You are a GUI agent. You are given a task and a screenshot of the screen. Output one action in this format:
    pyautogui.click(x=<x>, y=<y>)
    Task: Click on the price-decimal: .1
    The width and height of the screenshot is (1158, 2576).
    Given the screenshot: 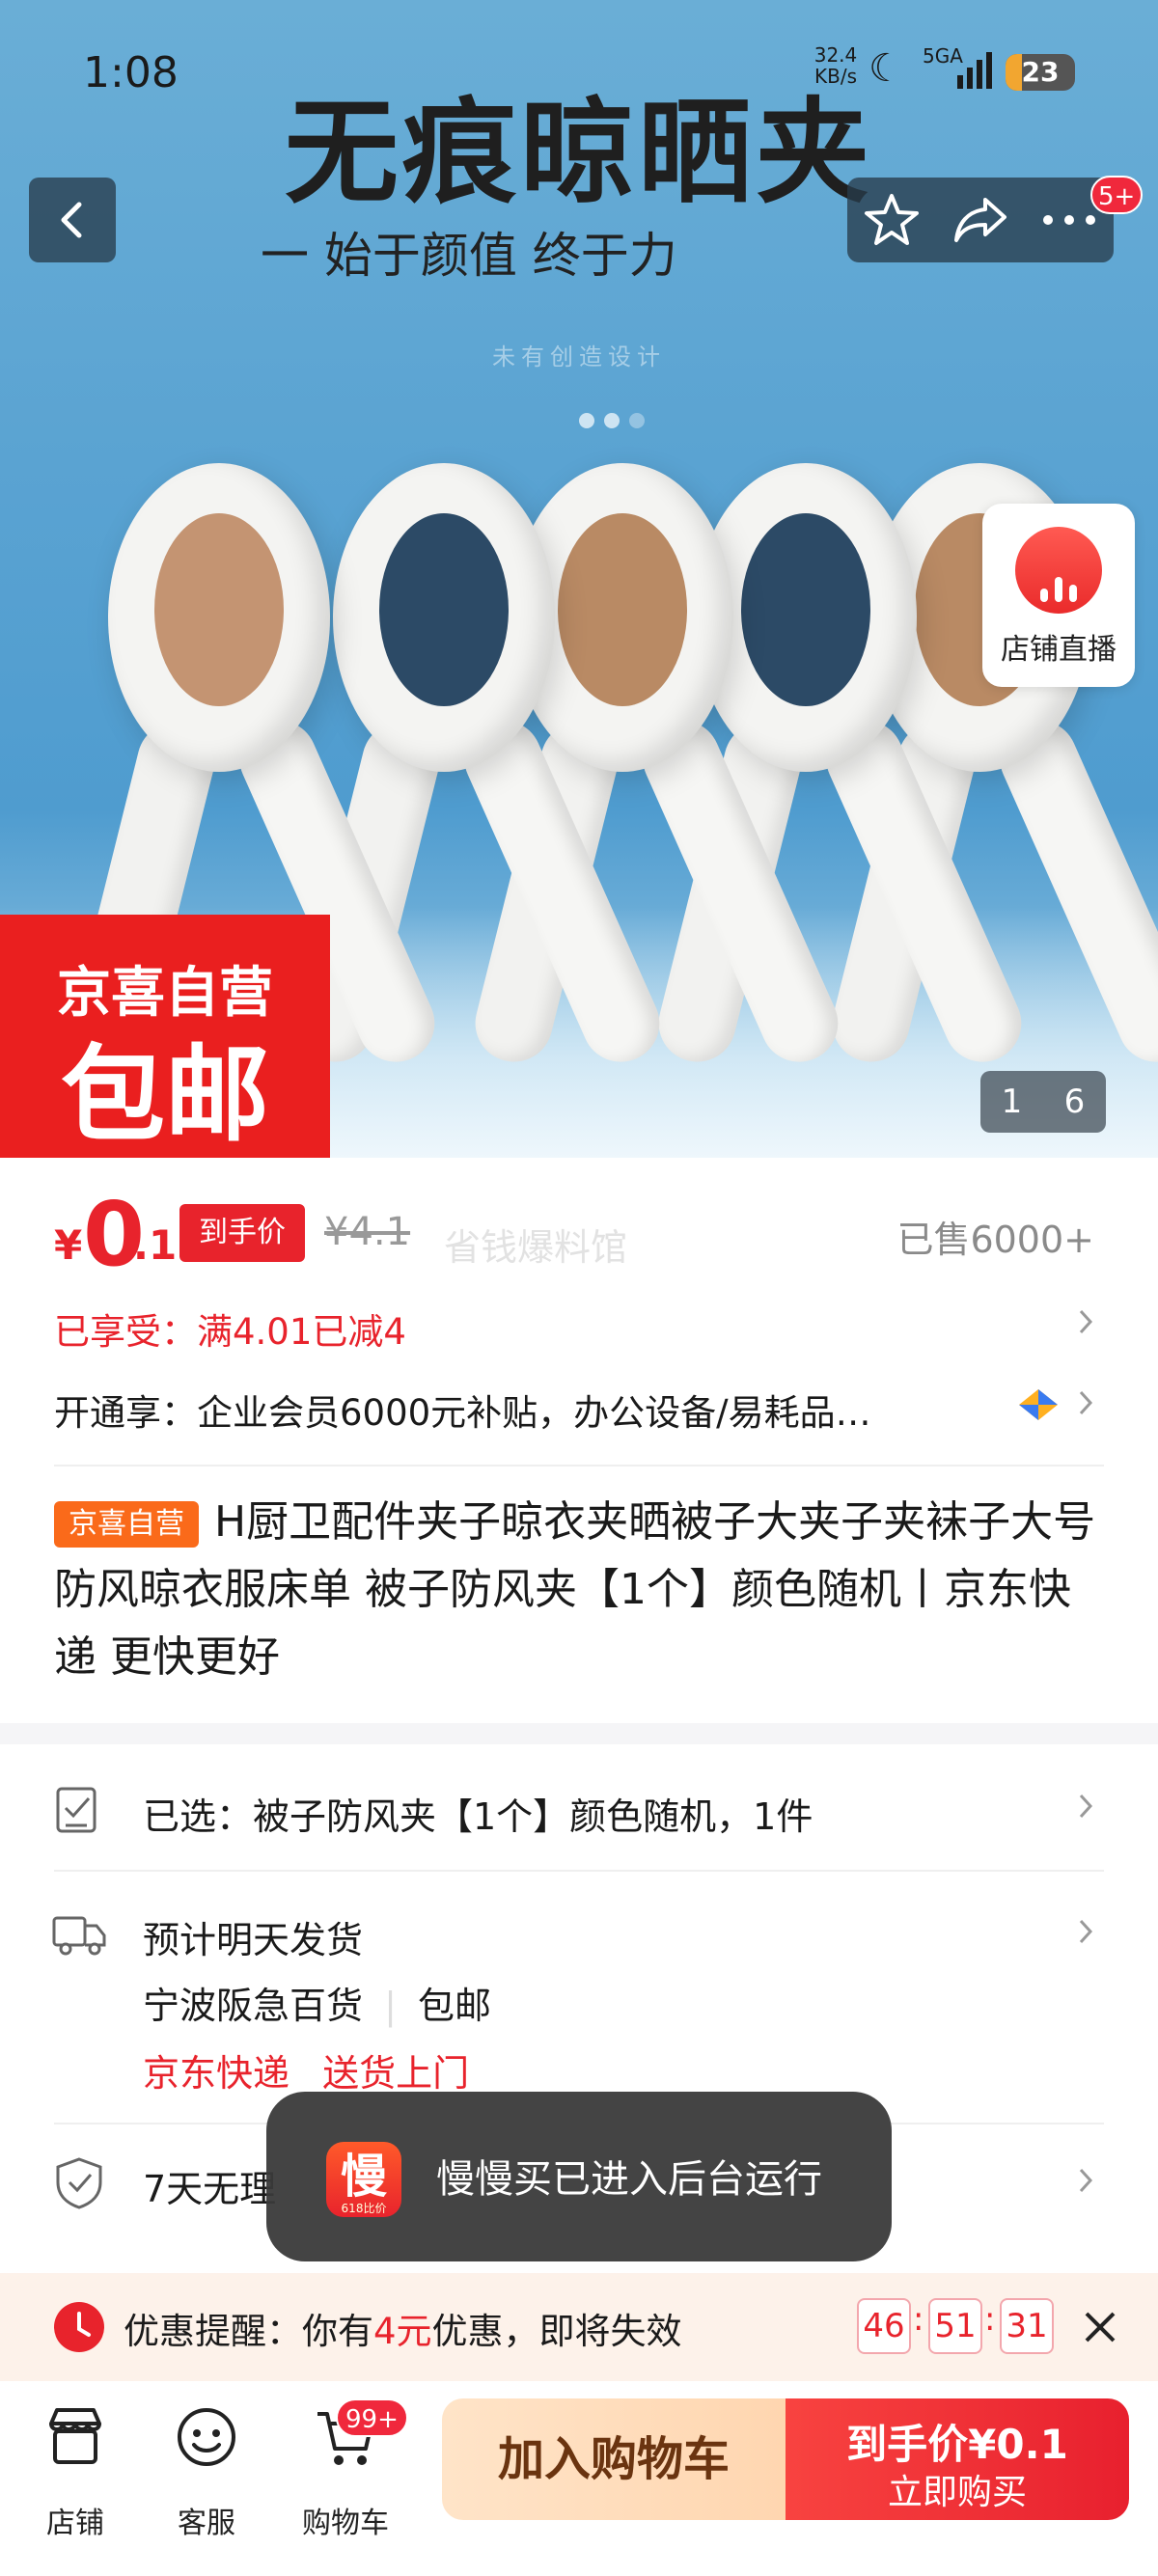 What is the action you would take?
    pyautogui.click(x=155, y=1245)
    